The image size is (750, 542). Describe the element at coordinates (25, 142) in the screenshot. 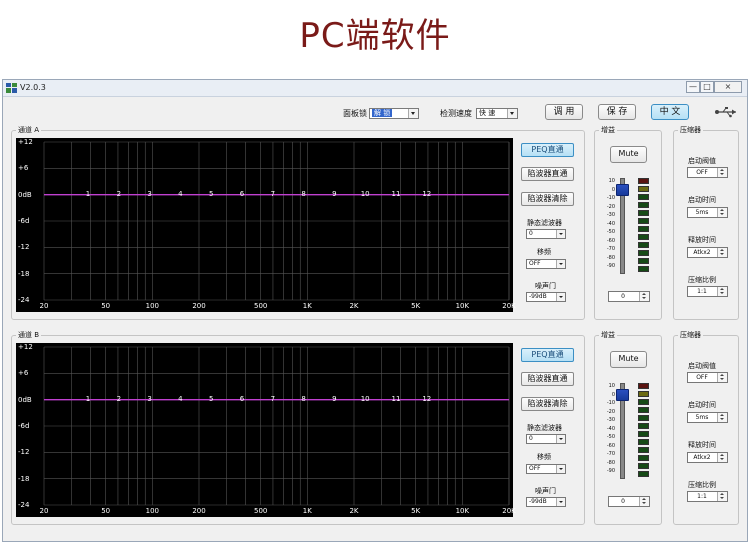

I see `y-tick-label: +12` at that location.